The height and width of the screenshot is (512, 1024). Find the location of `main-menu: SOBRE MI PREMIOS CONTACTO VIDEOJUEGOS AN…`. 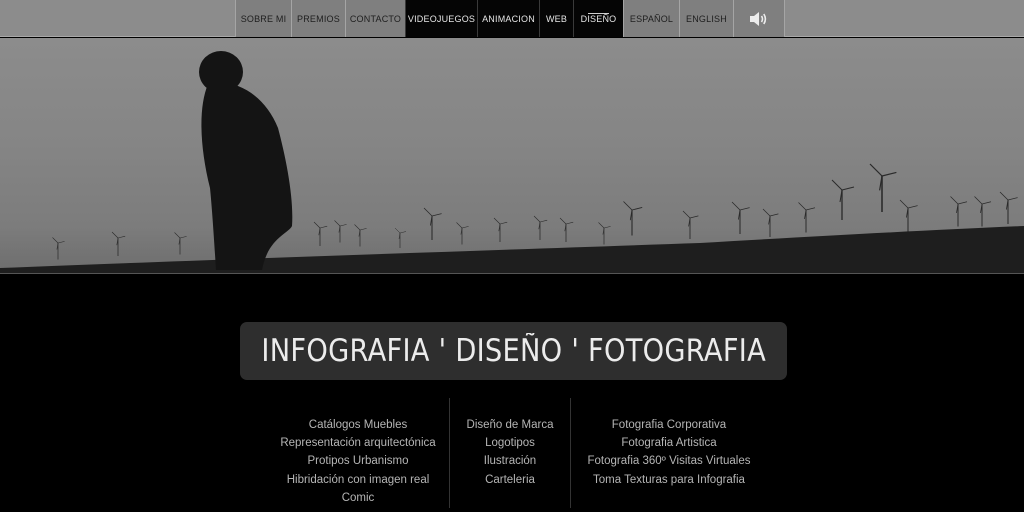

main-menu: SOBRE MI PREMIOS CONTACTO VIDEOJUEGOS AN… is located at coordinates (510, 18).